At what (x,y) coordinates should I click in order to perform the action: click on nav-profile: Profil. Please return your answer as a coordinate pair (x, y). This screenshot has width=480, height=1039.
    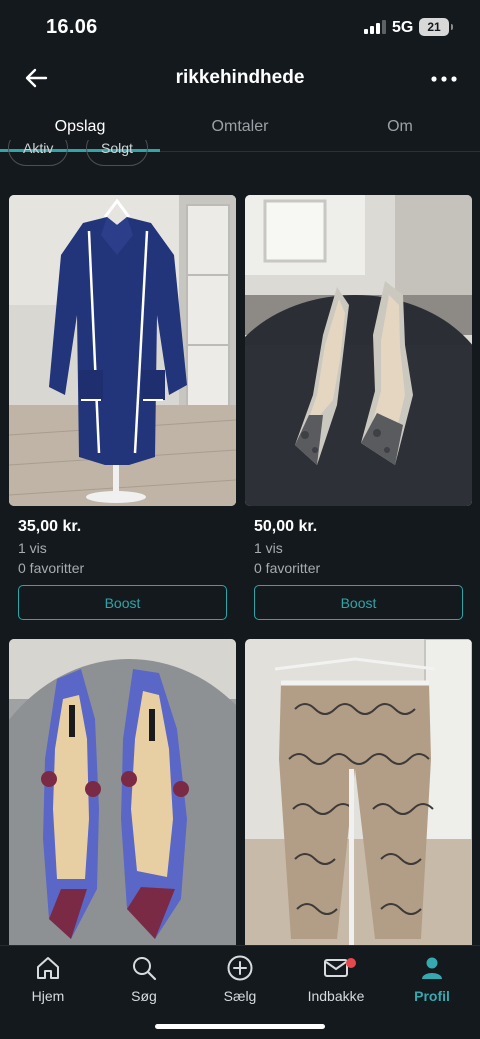
    Looking at the image, I should click on (432, 982).